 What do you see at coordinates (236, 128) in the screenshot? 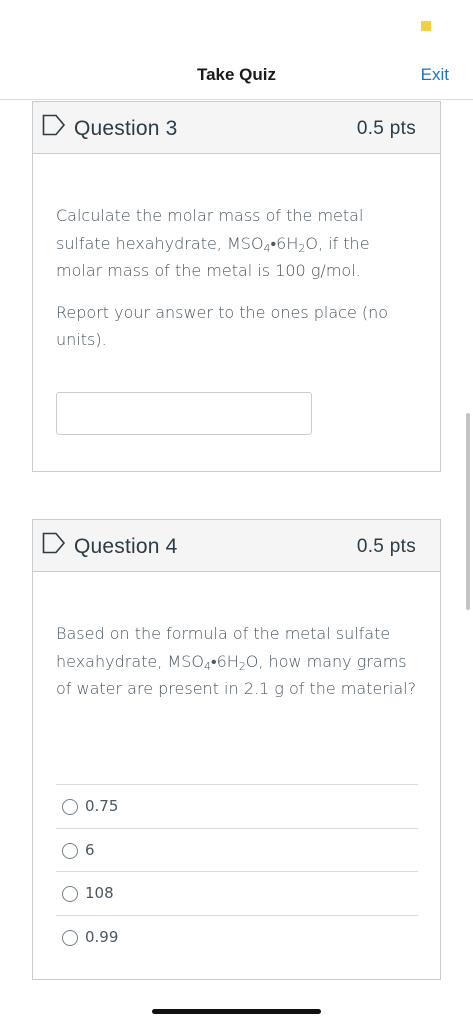
I see `question-header: Question 3 0.5 pts` at bounding box center [236, 128].